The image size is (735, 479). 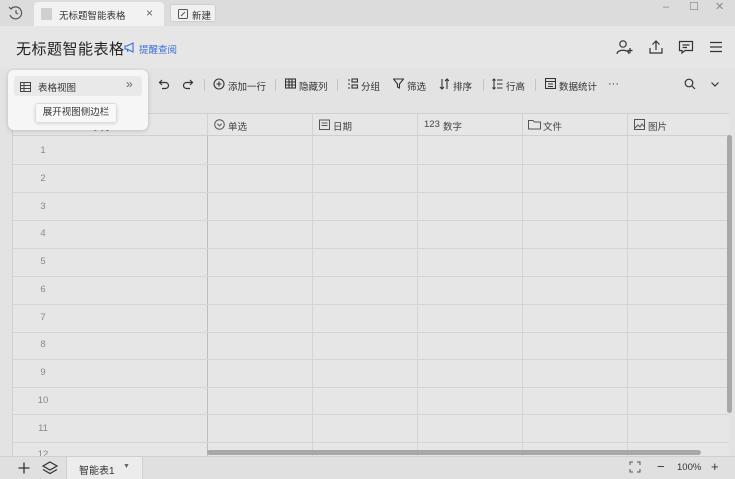 I want to click on history-icon, so click(x=15, y=13).